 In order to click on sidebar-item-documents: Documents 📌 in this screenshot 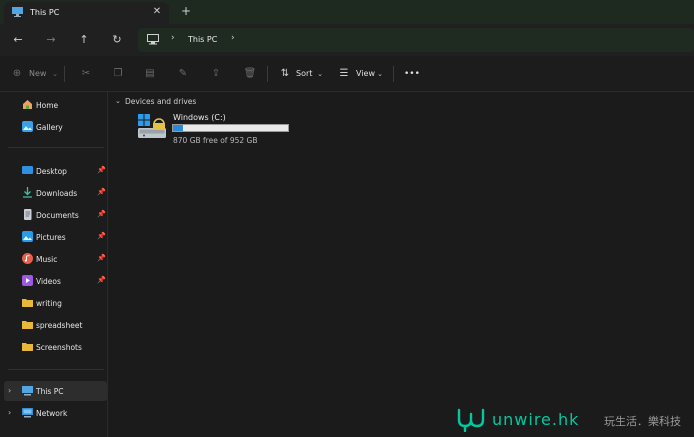, I will do `click(55, 215)`.